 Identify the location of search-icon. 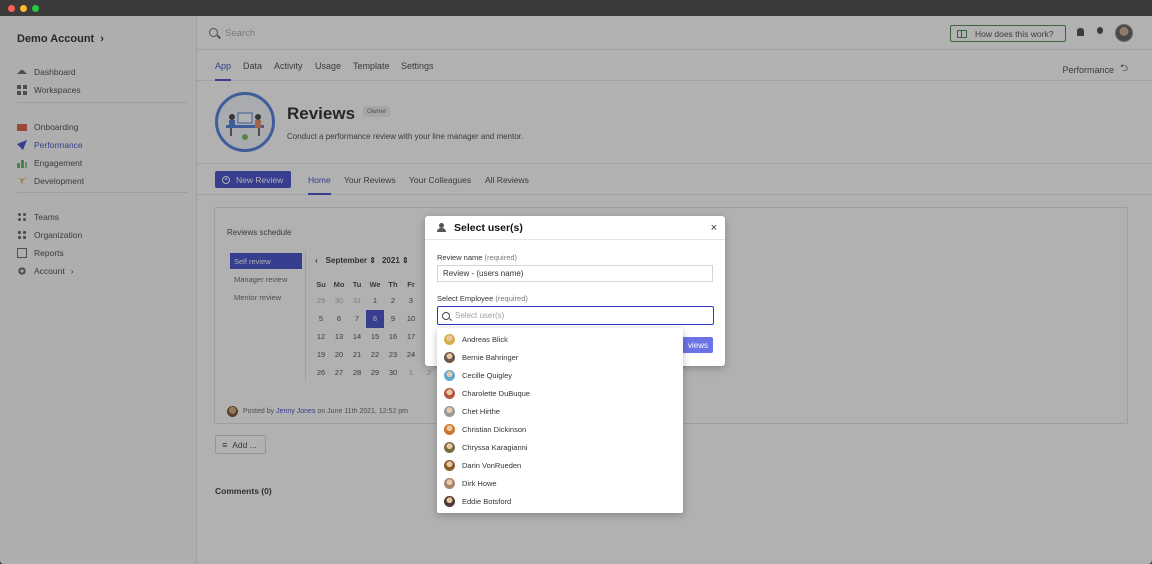
(446, 315).